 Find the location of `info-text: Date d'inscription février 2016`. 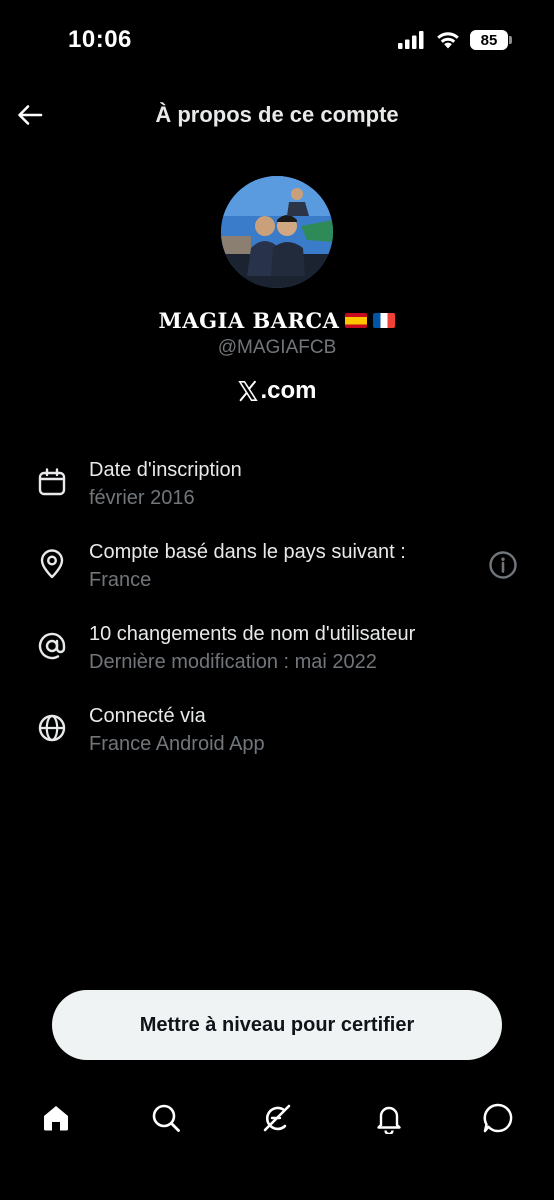

info-text: Date d'inscription février 2016 is located at coordinates (165, 484).